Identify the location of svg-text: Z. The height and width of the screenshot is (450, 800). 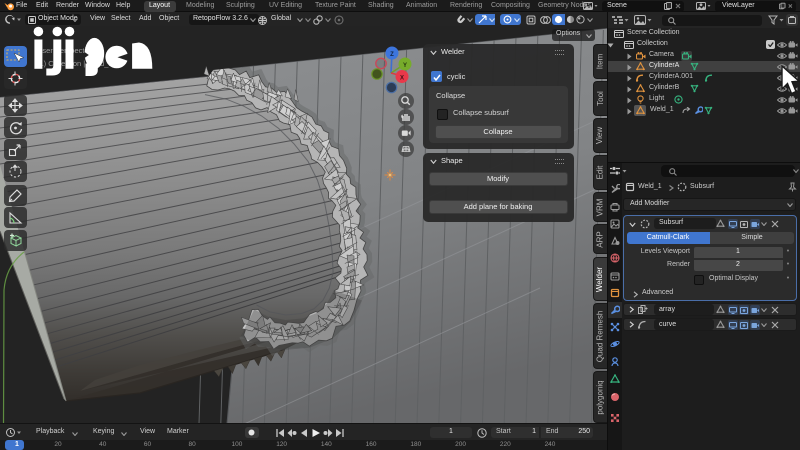
(392, 55).